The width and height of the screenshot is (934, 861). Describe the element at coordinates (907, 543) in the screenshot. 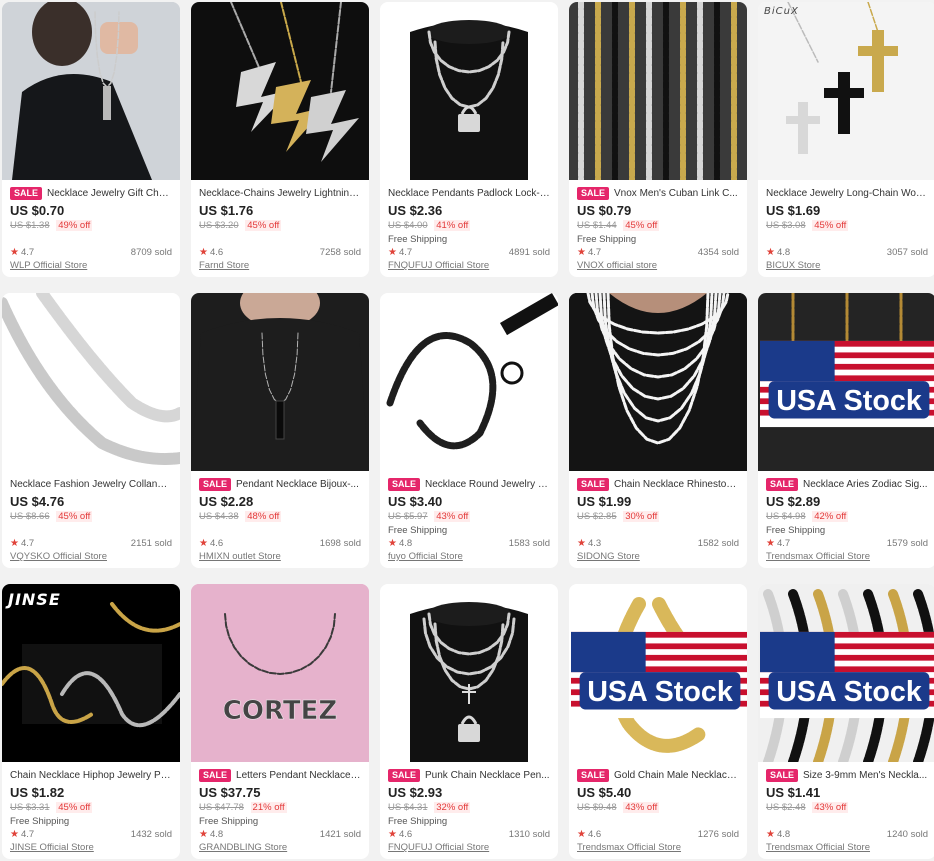

I see `sold-count: 1579 sold` at that location.